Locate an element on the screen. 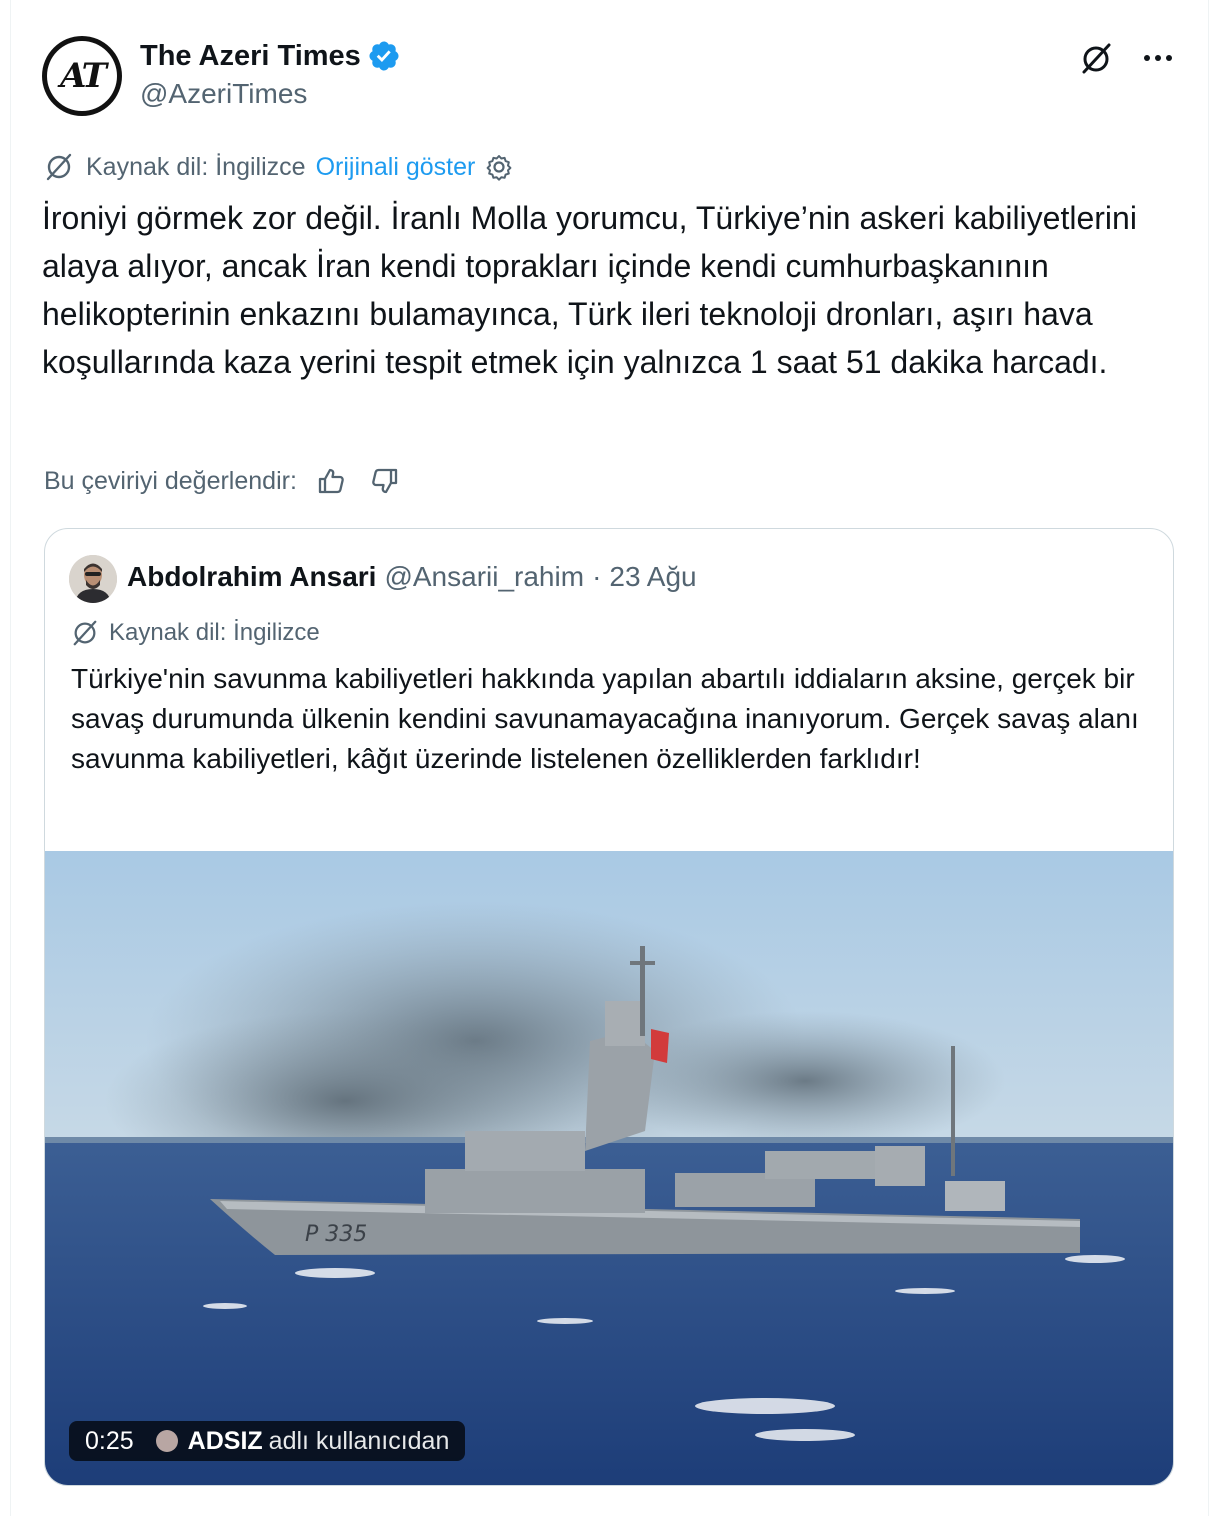 Image resolution: width=1226 pixels, height=1516 pixels. author-name-row: The Azeri Times is located at coordinates (270, 56).